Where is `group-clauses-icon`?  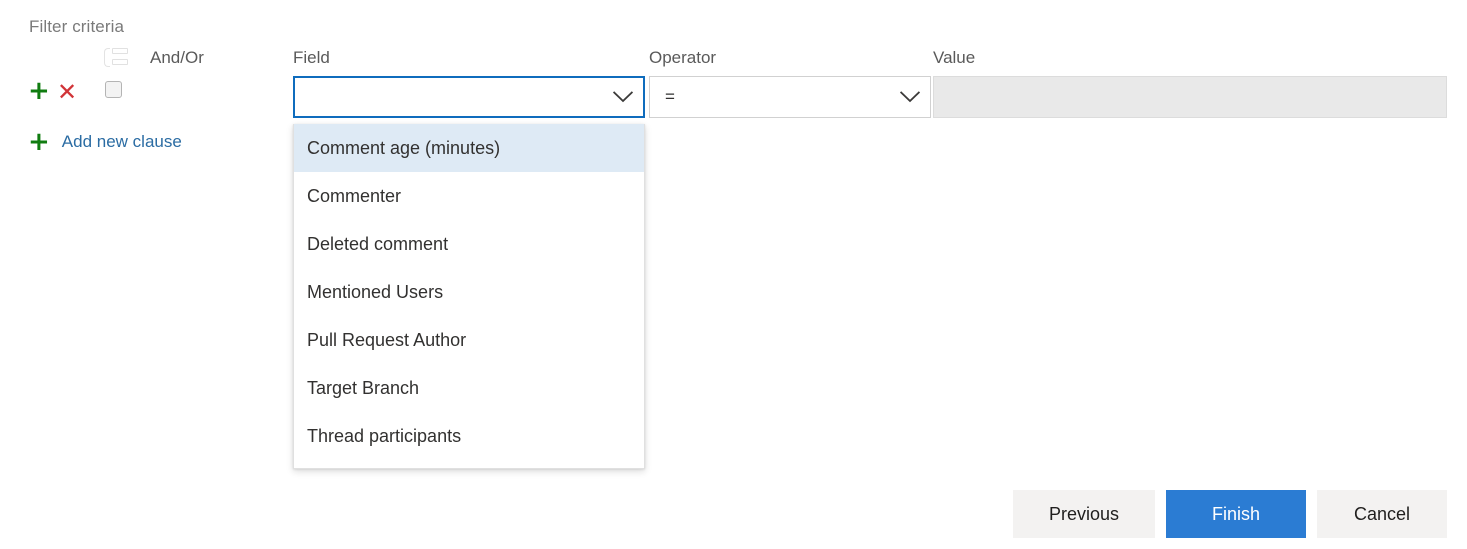 group-clauses-icon is located at coordinates (116, 57).